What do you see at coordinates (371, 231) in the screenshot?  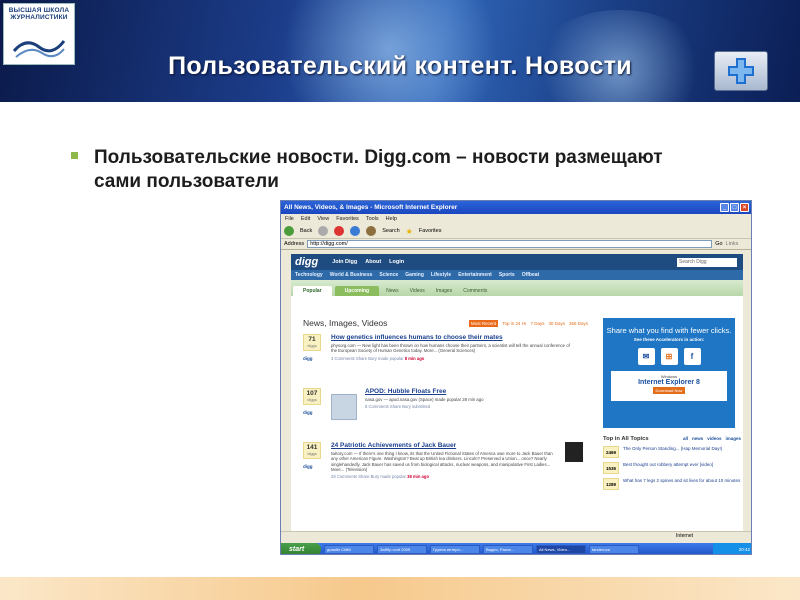 I see `home-icon` at bounding box center [371, 231].